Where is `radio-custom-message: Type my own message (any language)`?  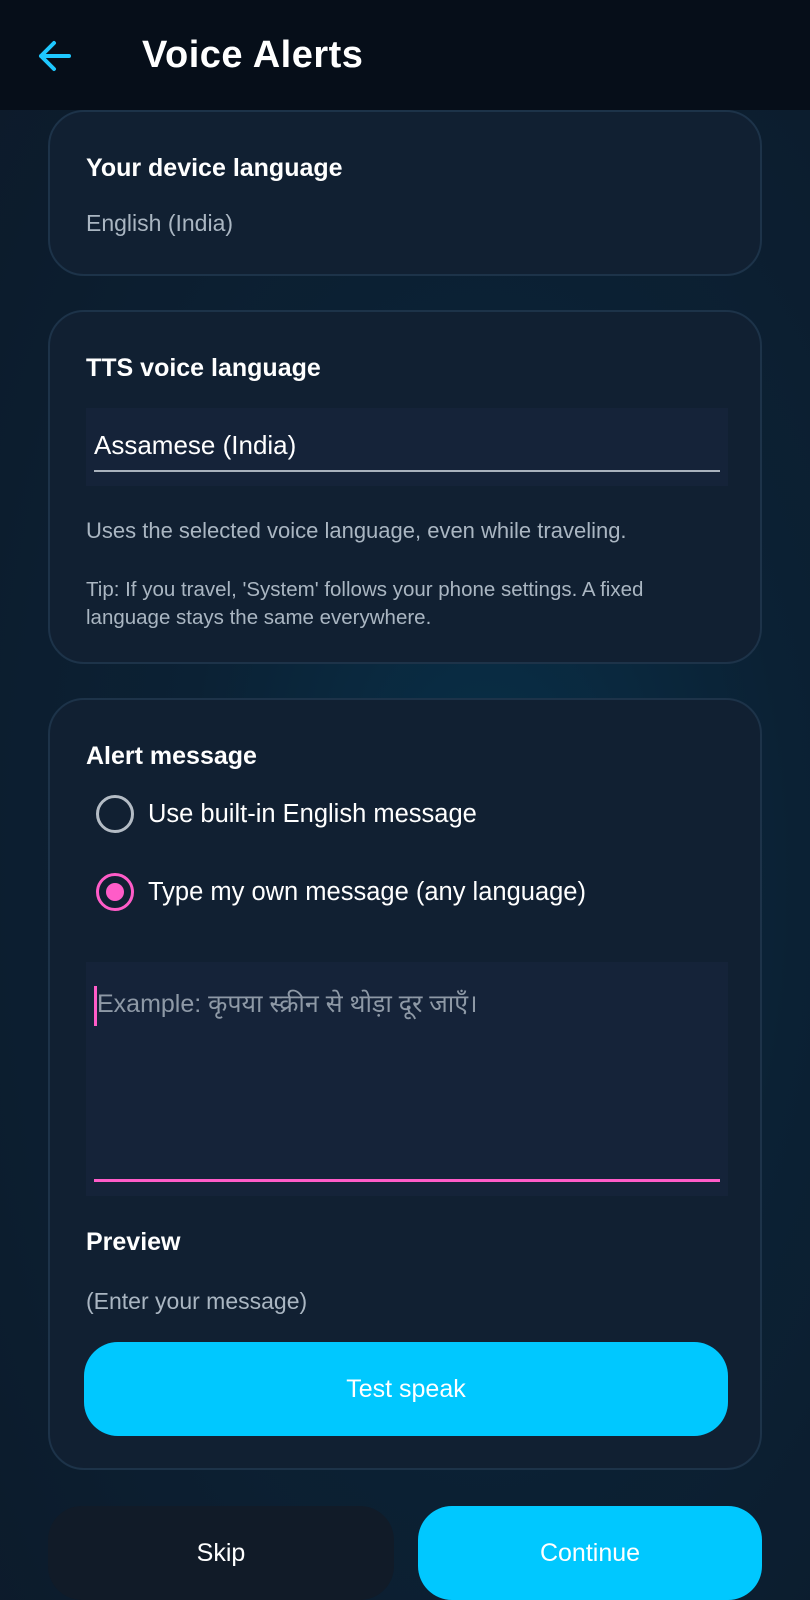
radio-custom-message: Type my own message (any language) is located at coordinates (341, 892).